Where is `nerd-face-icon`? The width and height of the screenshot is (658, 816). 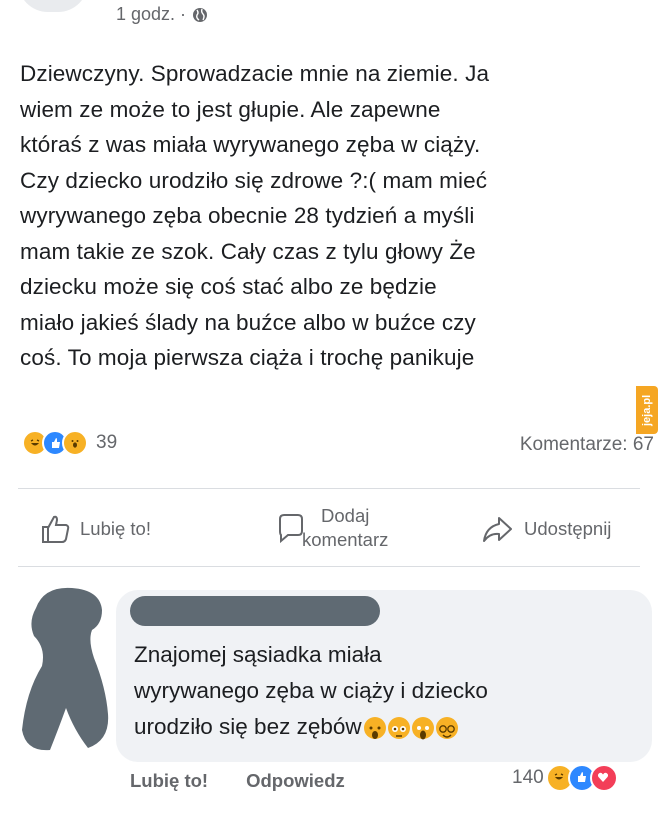
nerd-face-icon is located at coordinates (446, 728).